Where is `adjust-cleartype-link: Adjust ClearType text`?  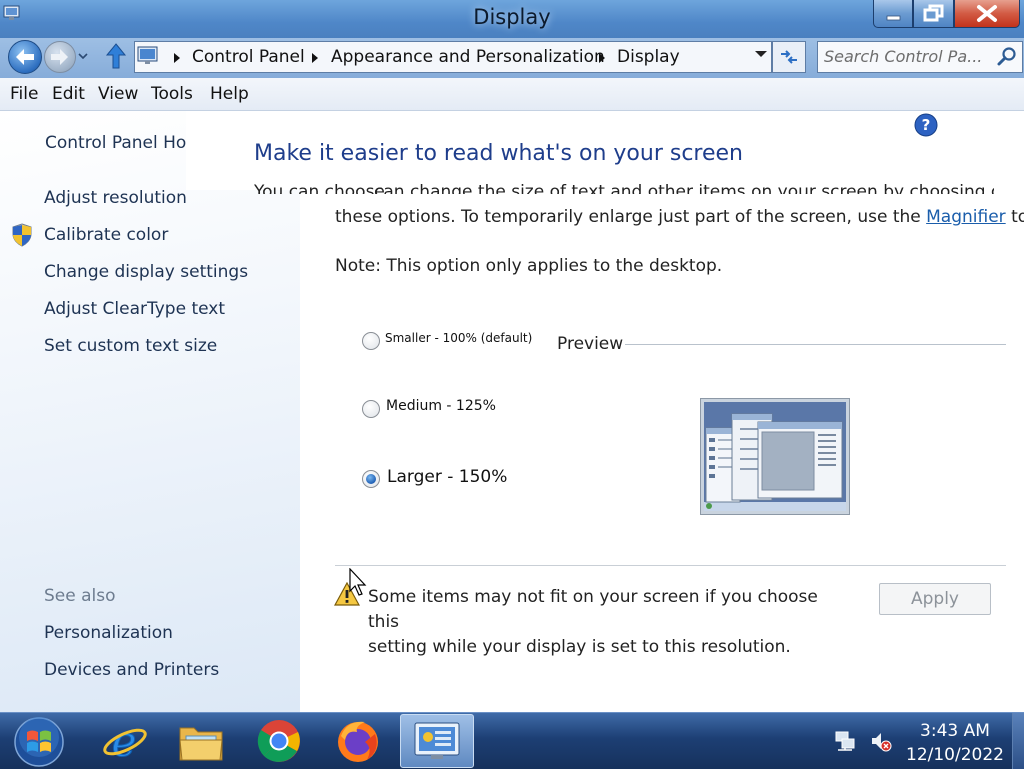
adjust-cleartype-link: Adjust ClearType text is located at coordinates (134, 309).